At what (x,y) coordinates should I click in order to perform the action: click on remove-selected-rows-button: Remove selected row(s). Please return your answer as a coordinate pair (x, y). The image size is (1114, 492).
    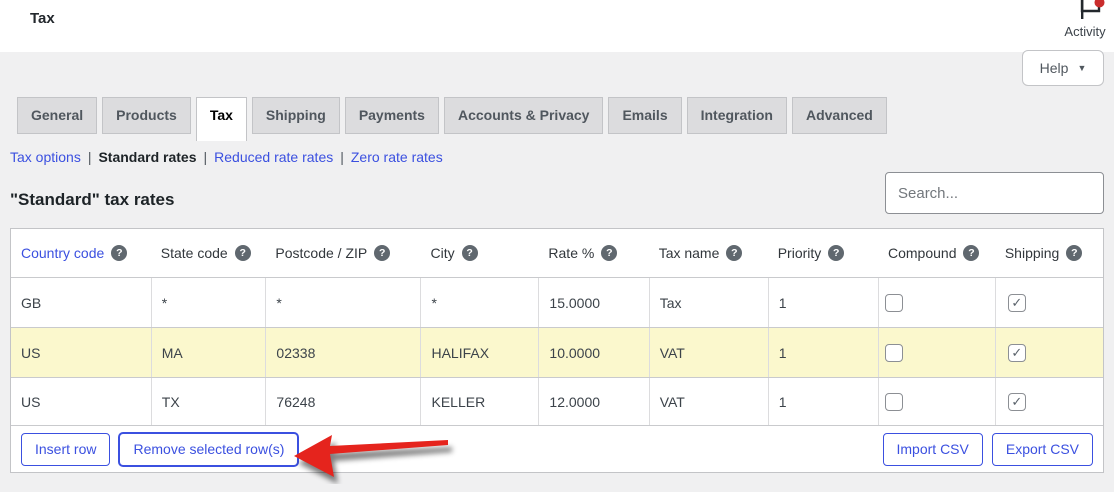
    Looking at the image, I should click on (209, 449).